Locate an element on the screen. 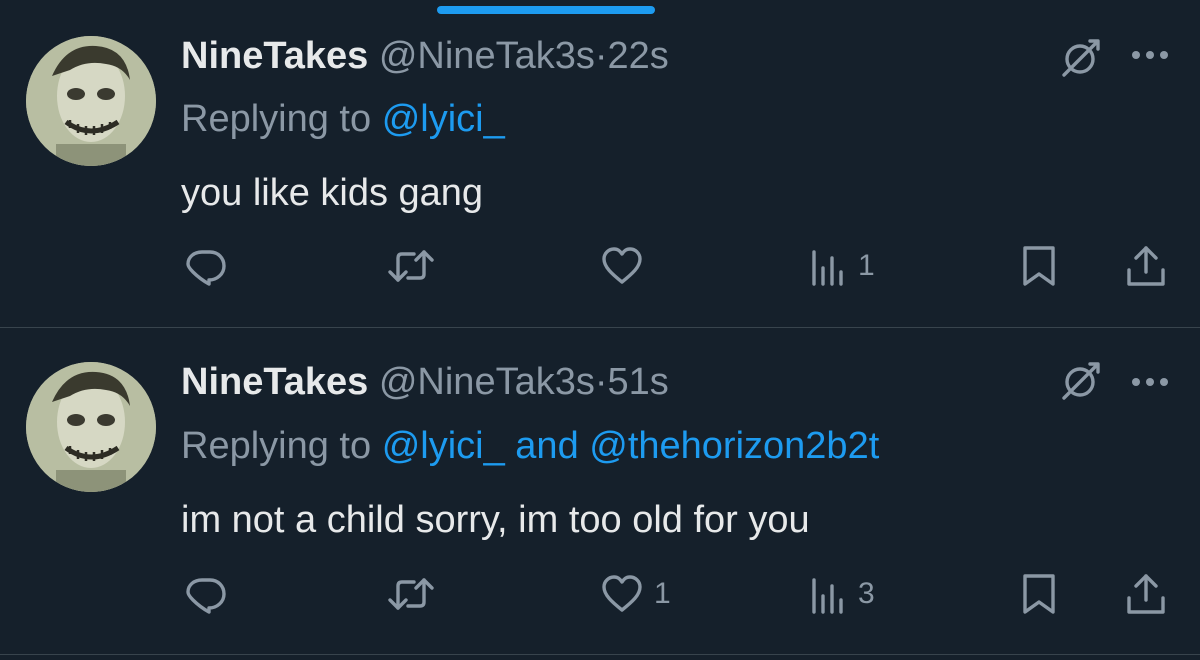 This screenshot has width=1200, height=660. view-count: 3 is located at coordinates (866, 593).